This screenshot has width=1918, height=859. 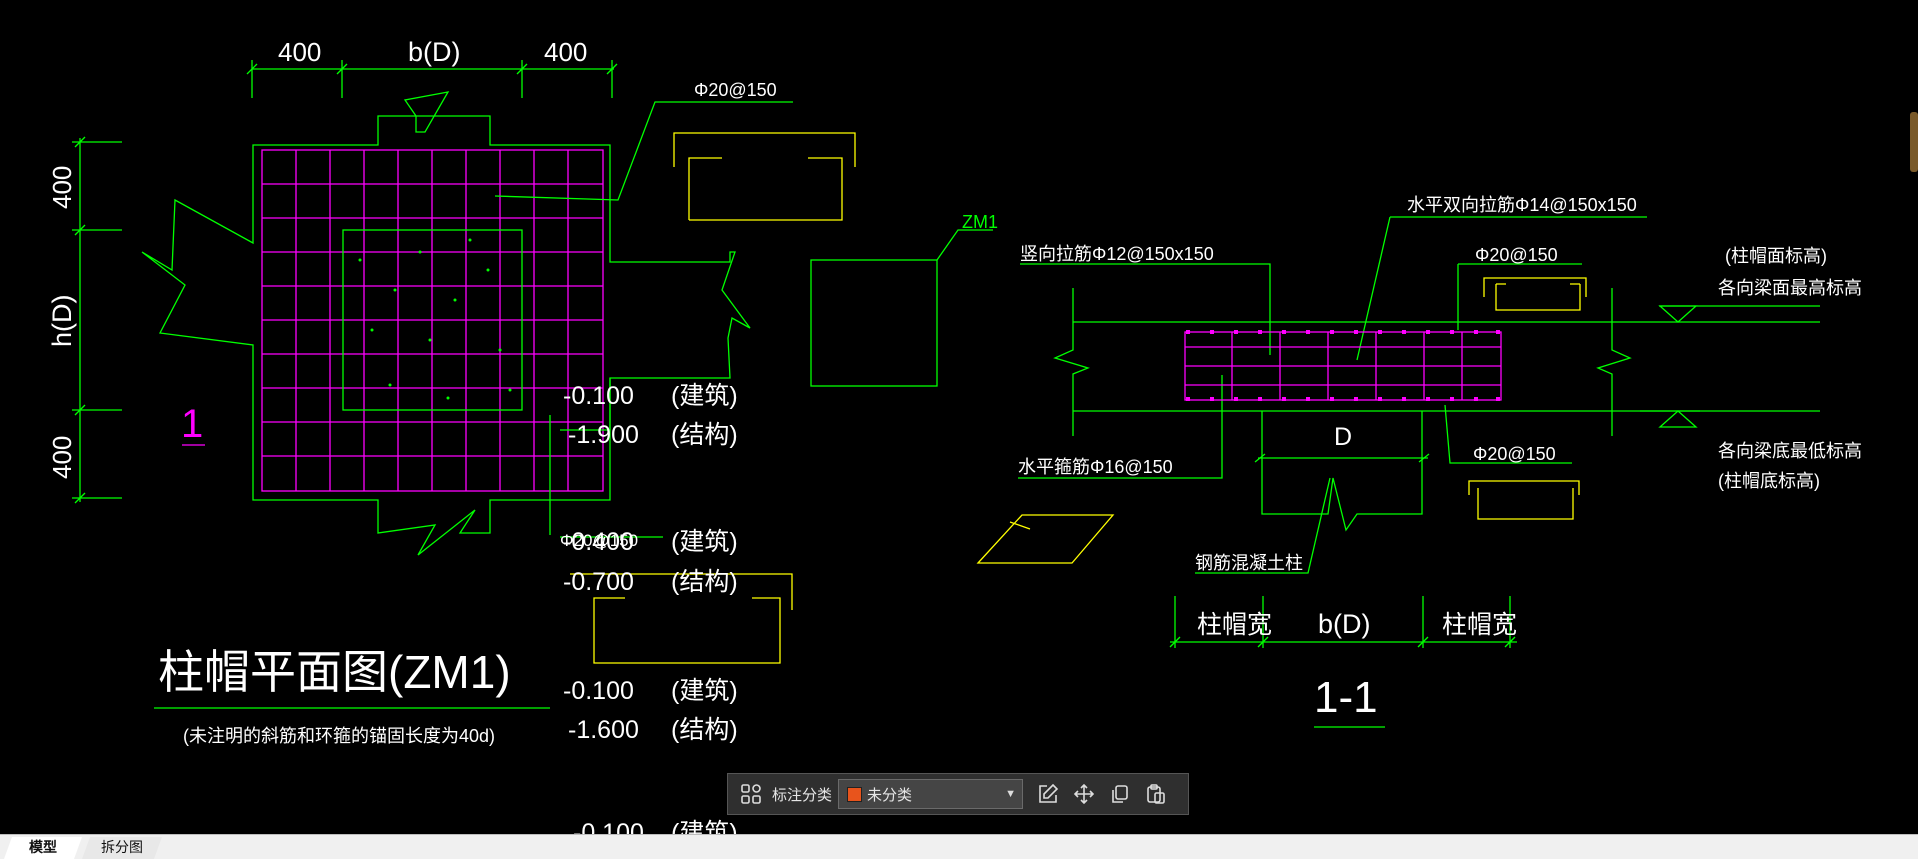 I want to click on section-mark: 1, so click(x=192, y=424).